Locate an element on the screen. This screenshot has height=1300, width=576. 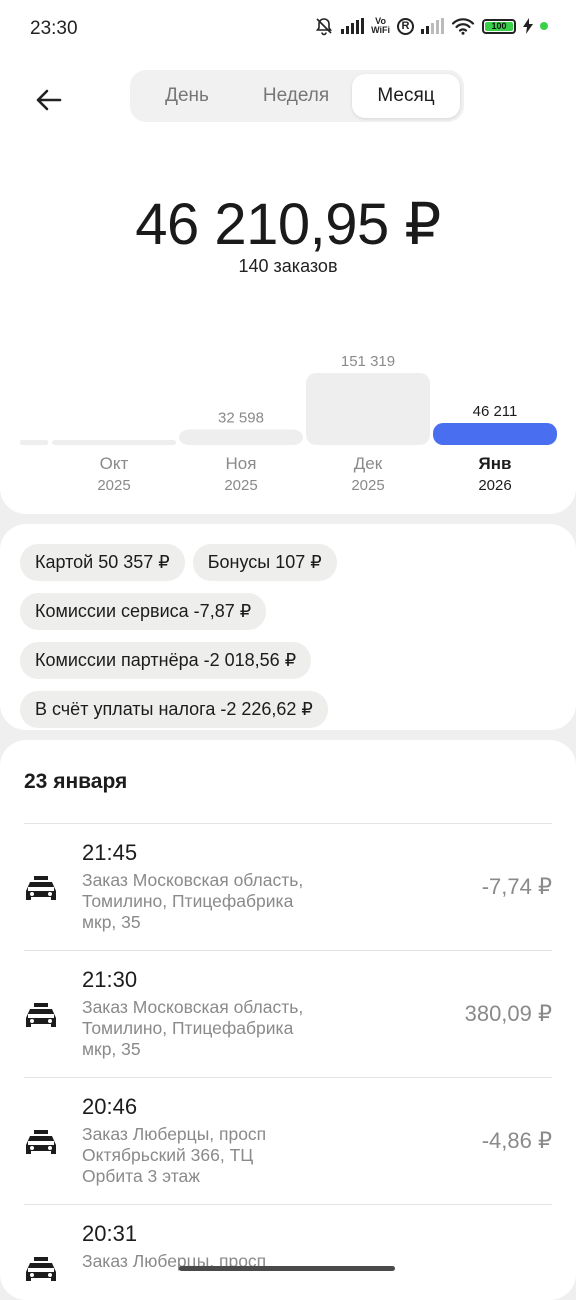
orders-count: 140 заказов is located at coordinates (288, 266).